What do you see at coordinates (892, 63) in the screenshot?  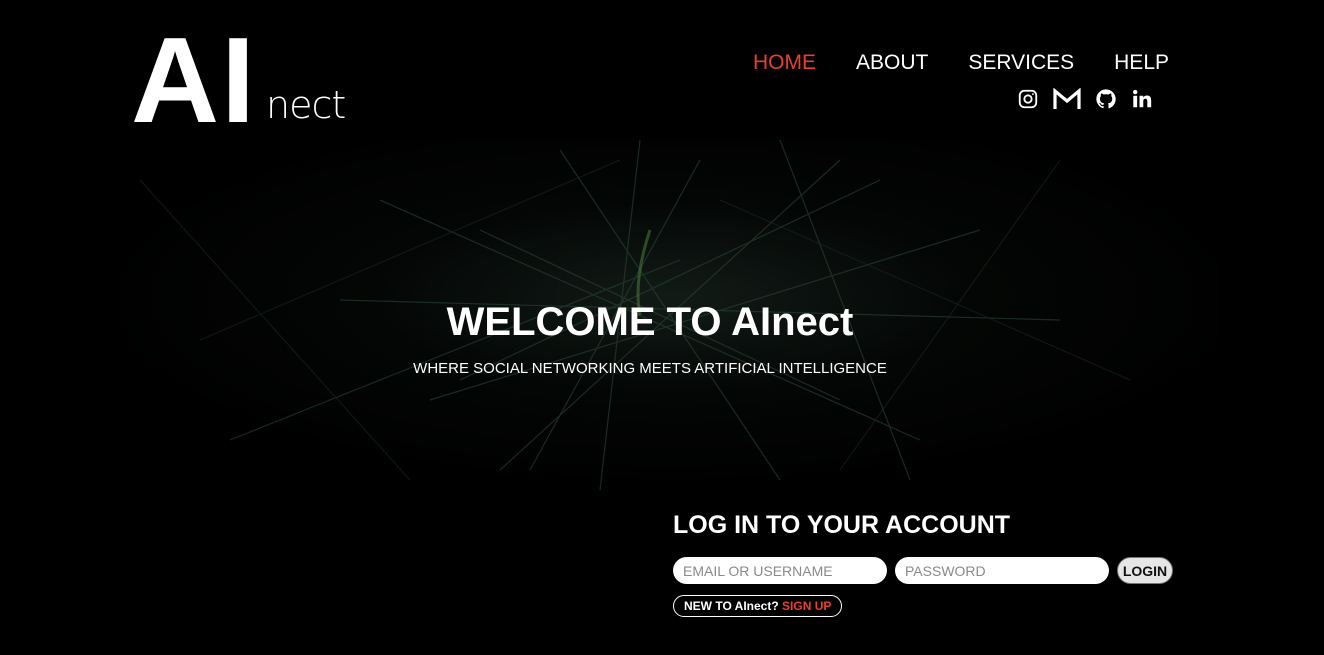 I see `nav-item-about: ABOUT` at bounding box center [892, 63].